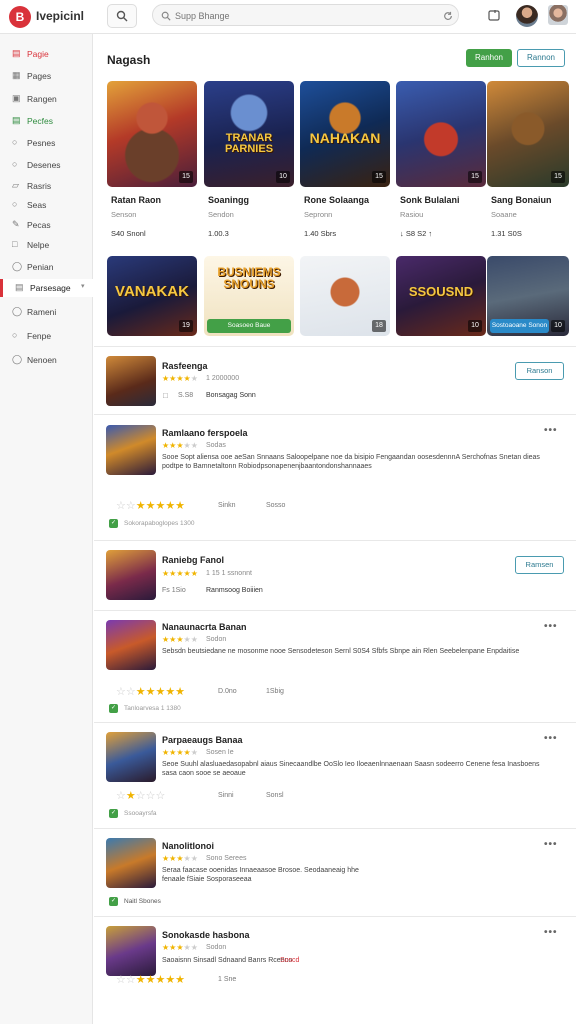 This screenshot has height=1024, width=576. What do you see at coordinates (131, 951) in the screenshot?
I see `game-icon` at bounding box center [131, 951].